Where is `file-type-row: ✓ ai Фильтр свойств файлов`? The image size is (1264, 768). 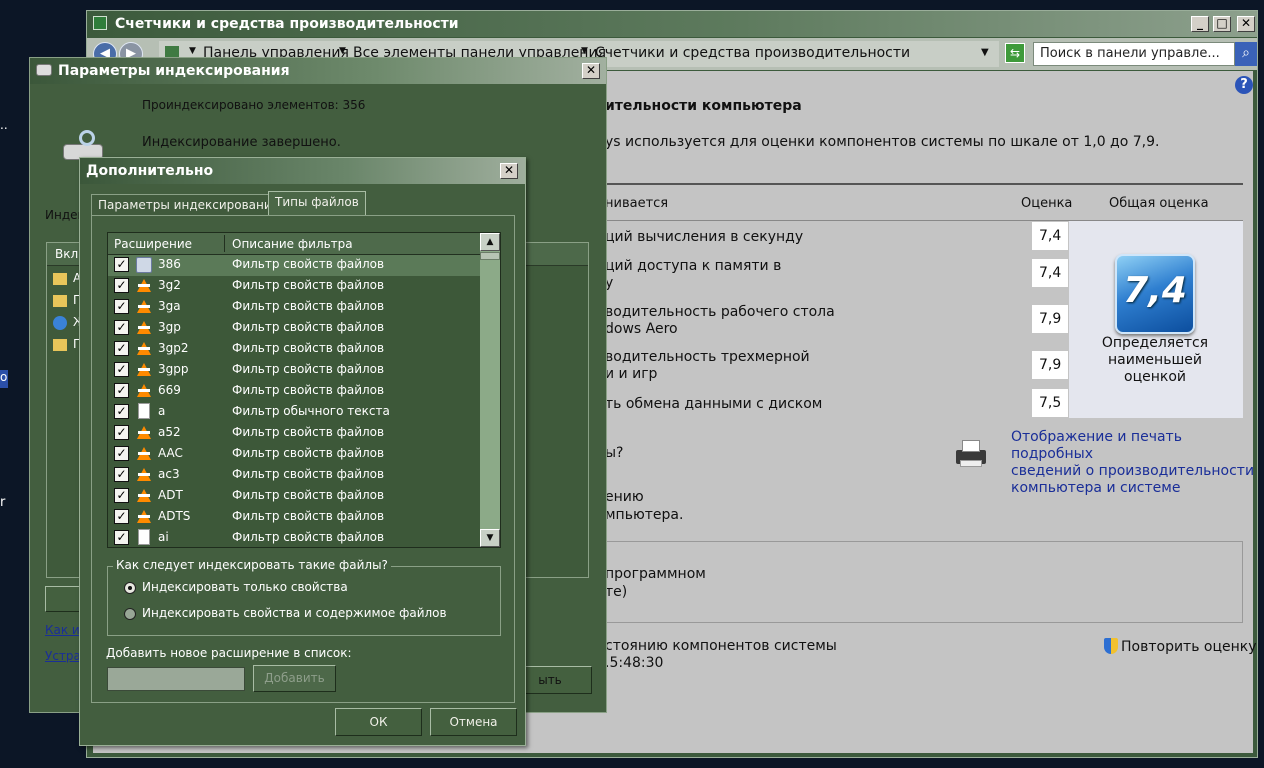
file-type-row: ✓ ai Фильтр свойств файлов is located at coordinates (294, 537).